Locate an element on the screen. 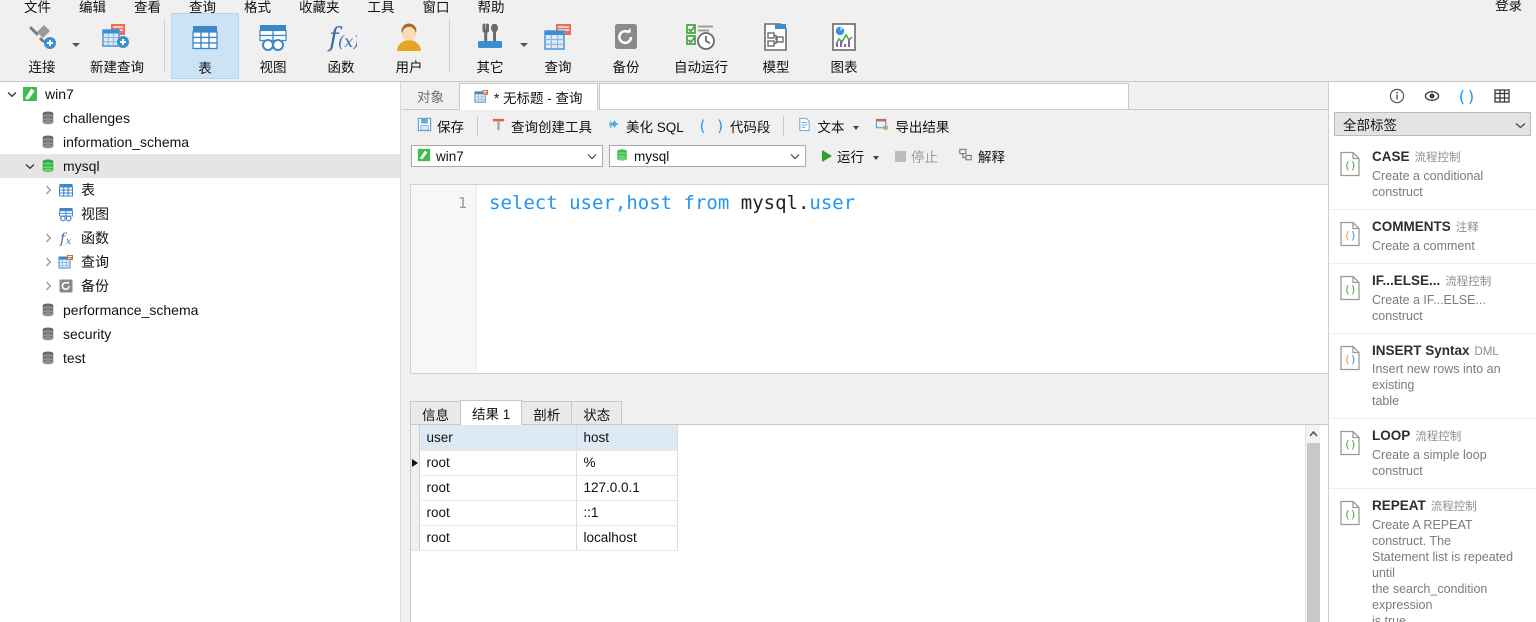 The width and height of the screenshot is (1536, 622). snippet-filter-select: 全部标签 is located at coordinates (1432, 124).